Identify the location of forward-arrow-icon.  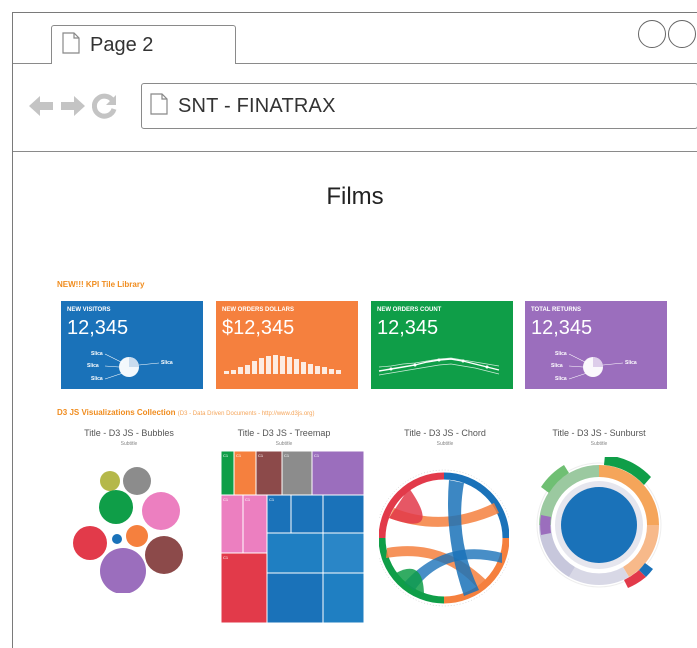
(73, 106).